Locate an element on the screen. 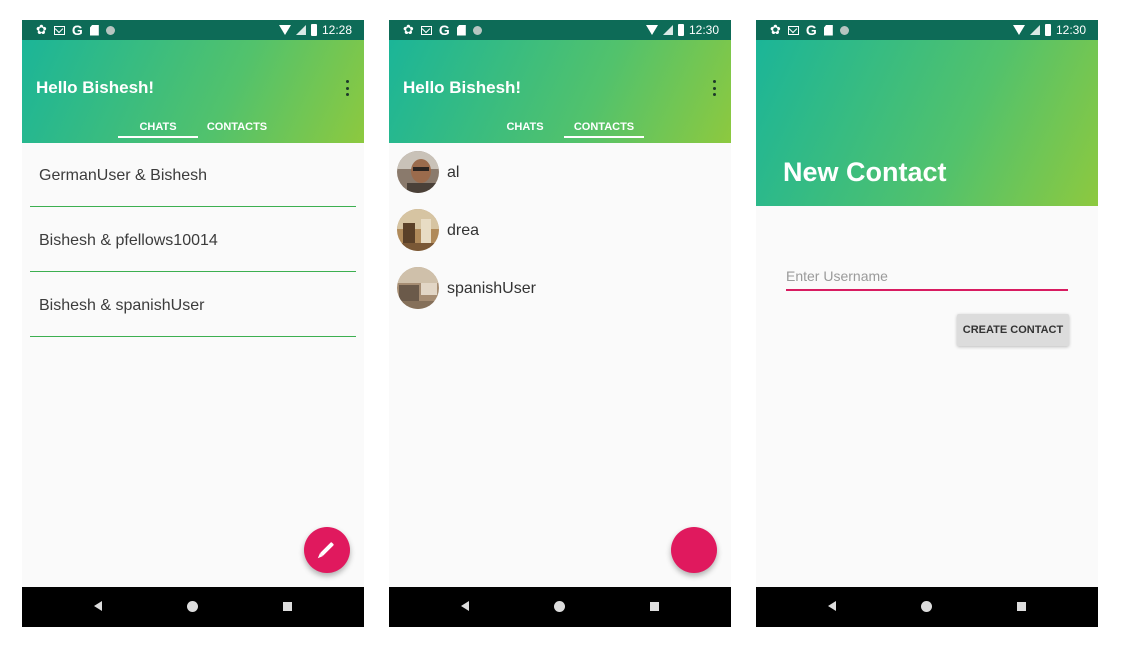 This screenshot has width=1122, height=651. status-bar: ✿ G 12:28 is located at coordinates (193, 30).